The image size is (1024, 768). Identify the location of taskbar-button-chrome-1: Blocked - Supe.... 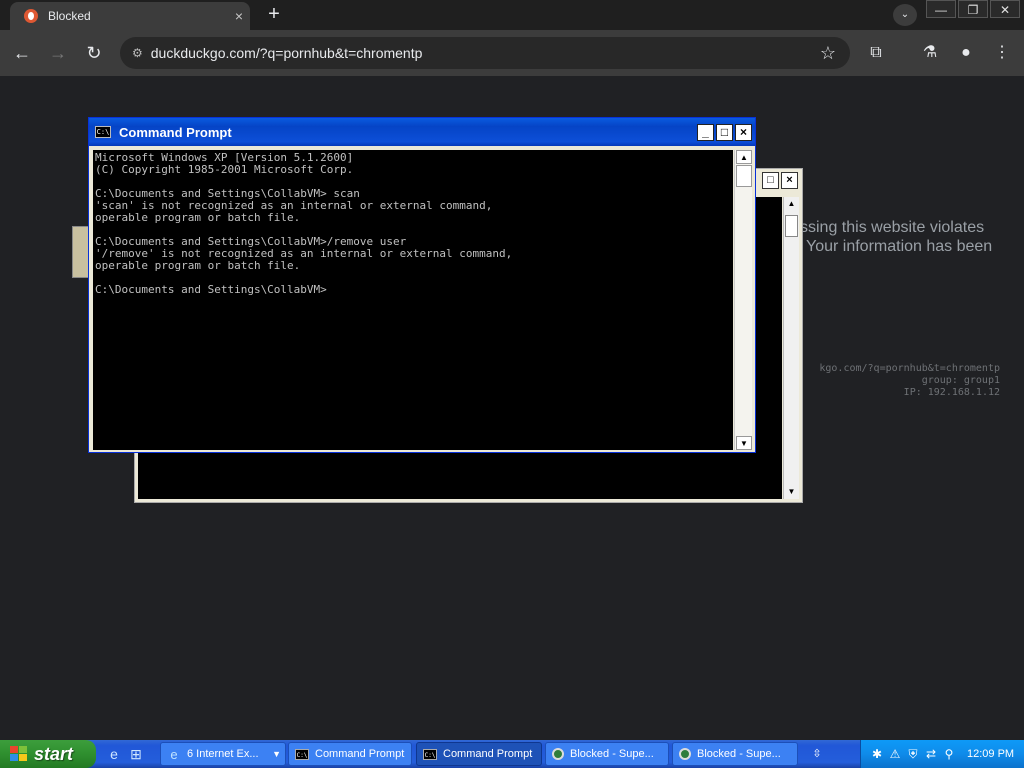
(607, 754).